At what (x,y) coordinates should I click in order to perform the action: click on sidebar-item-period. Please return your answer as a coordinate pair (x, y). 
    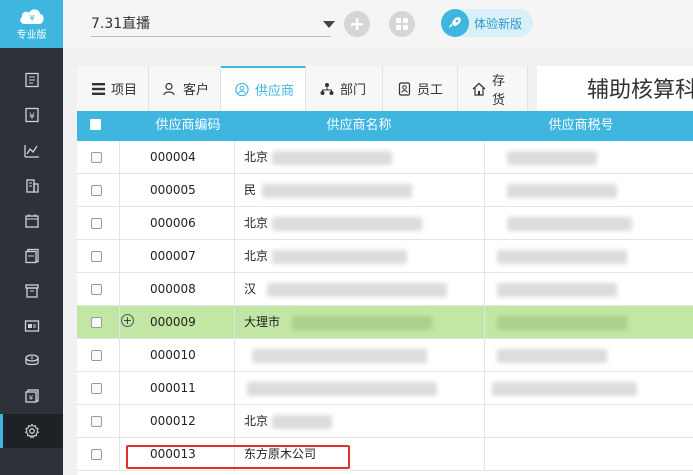
    Looking at the image, I should click on (31, 221).